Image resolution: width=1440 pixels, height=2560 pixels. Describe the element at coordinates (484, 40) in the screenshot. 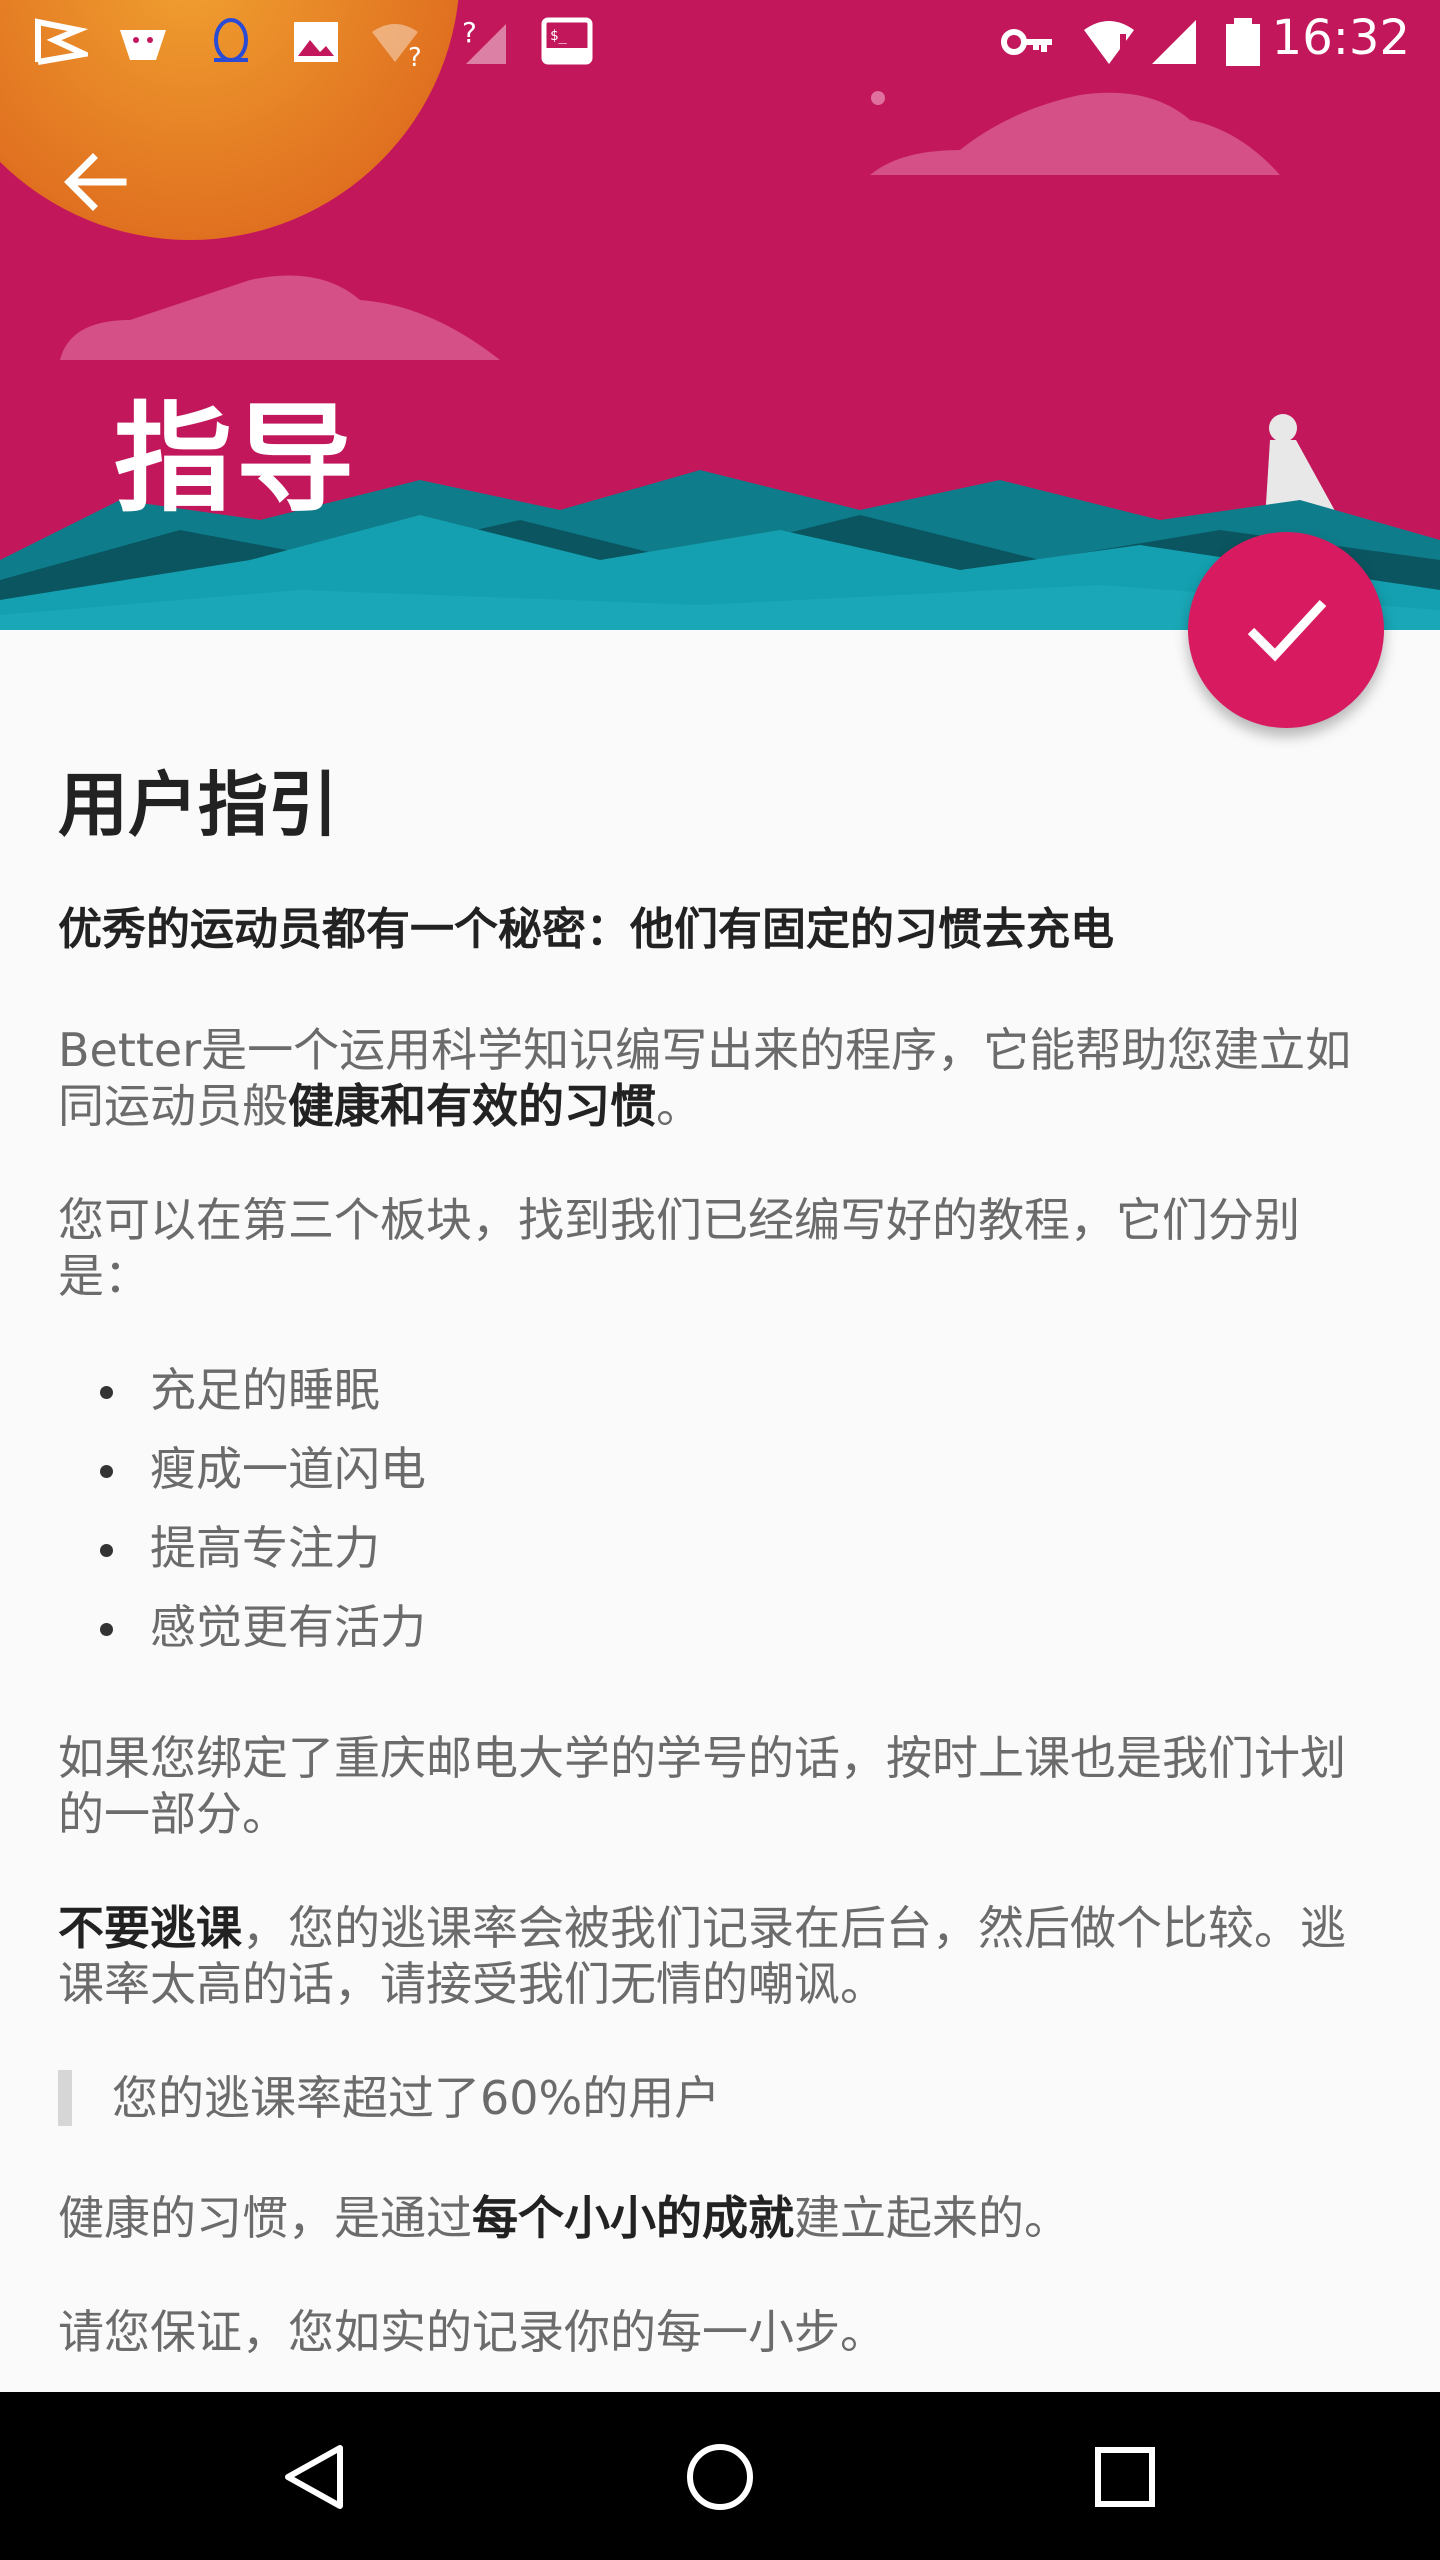

I see `signal-question-icon: ?` at that location.